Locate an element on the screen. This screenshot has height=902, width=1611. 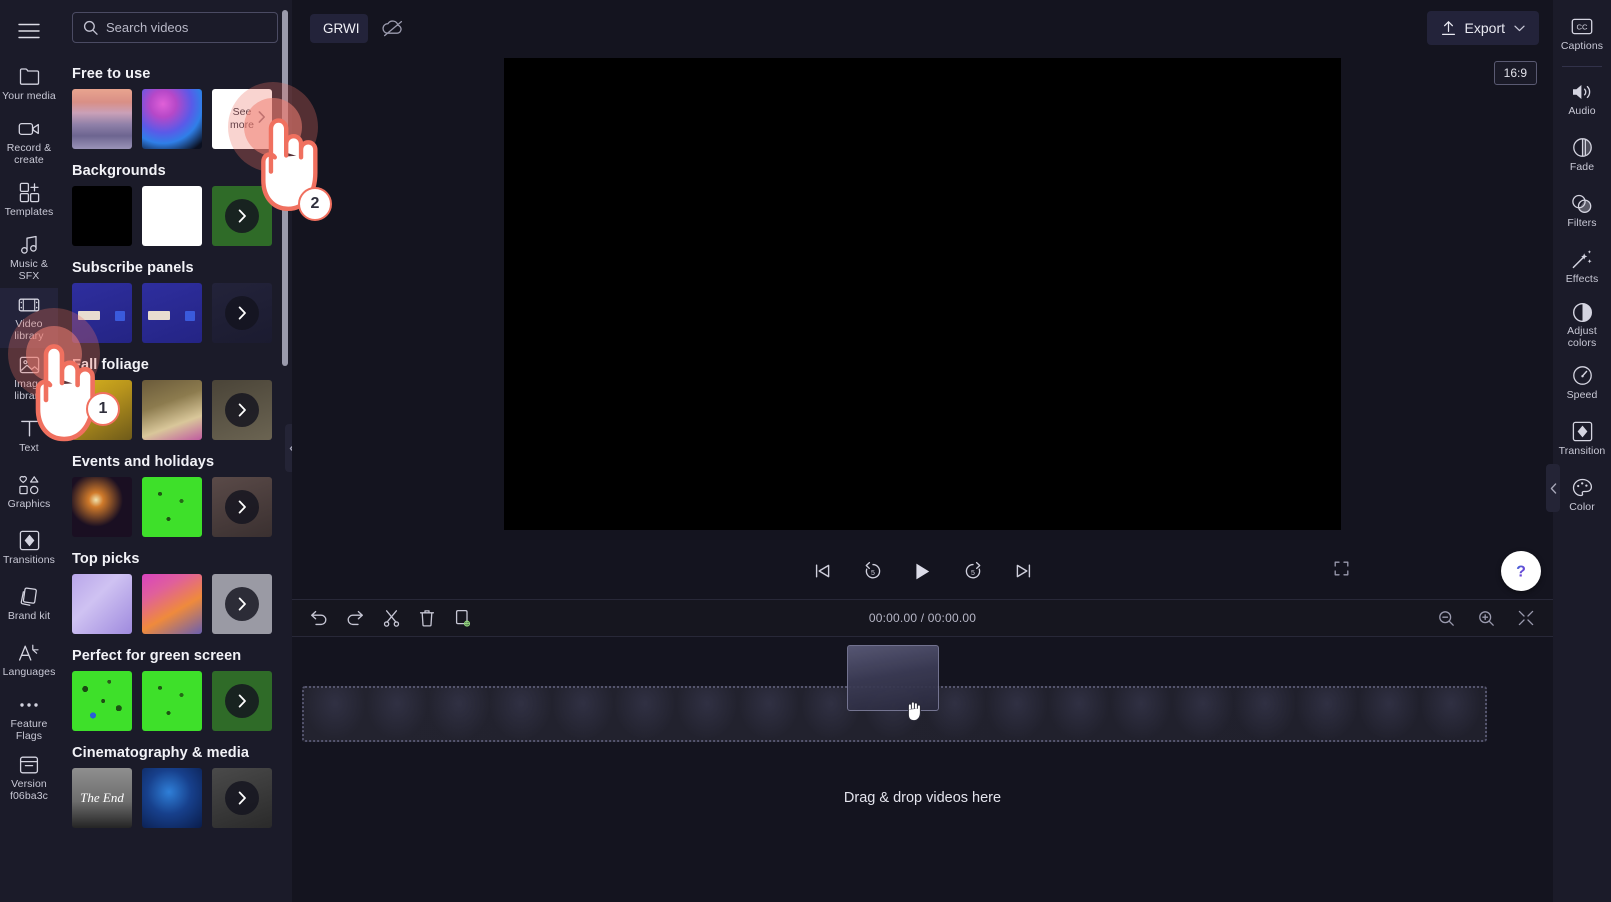
sidebar-item-transition: Transition is located at coordinates (1582, 439).